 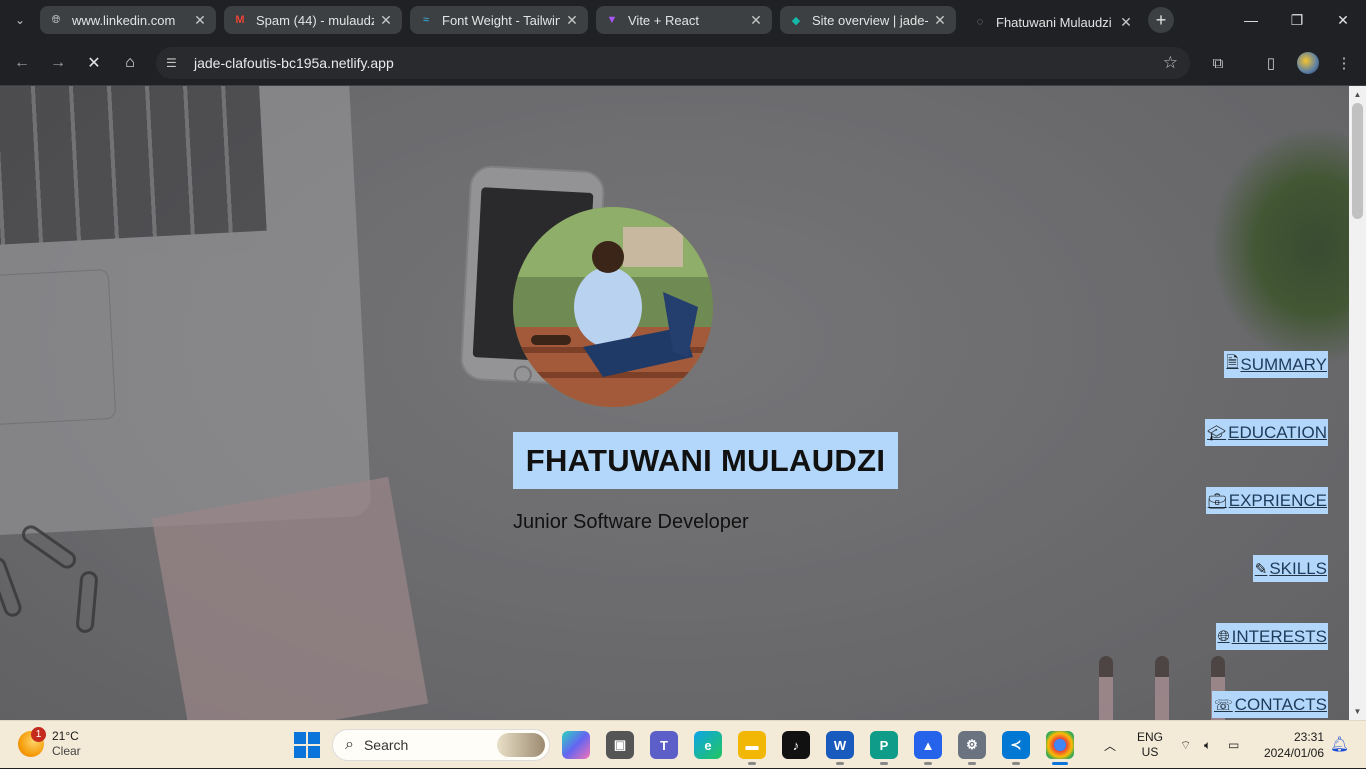 I want to click on tab-search-button: ⌄, so click(x=20, y=20).